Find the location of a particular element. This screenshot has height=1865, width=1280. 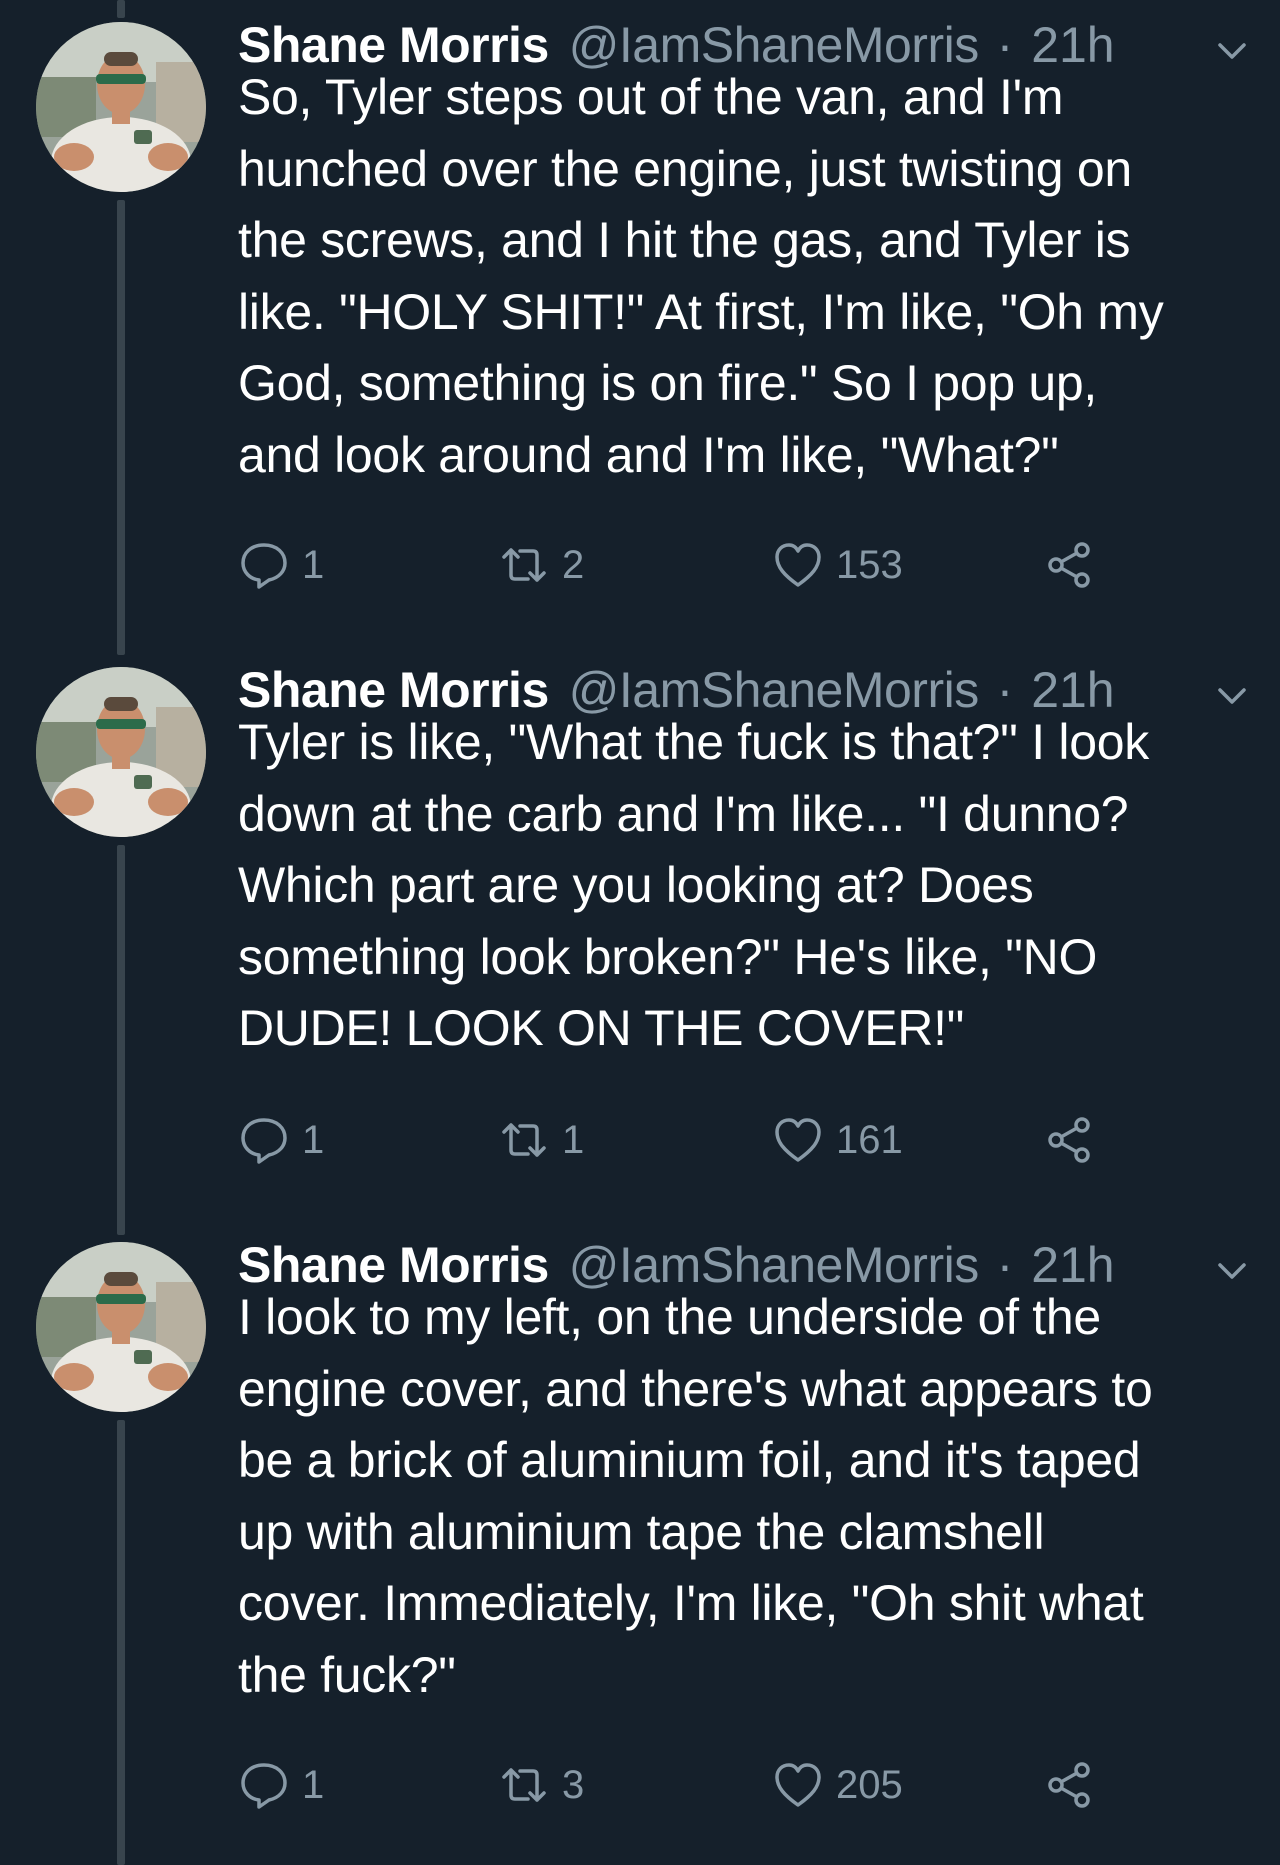

retweet-button: 3 is located at coordinates (541, 1785).